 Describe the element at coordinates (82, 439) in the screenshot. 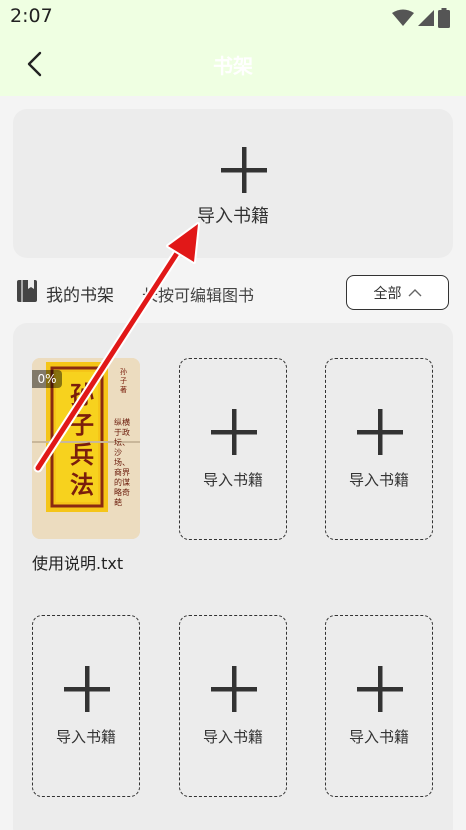

I see `book-cover-title: 孙子兵法` at that location.